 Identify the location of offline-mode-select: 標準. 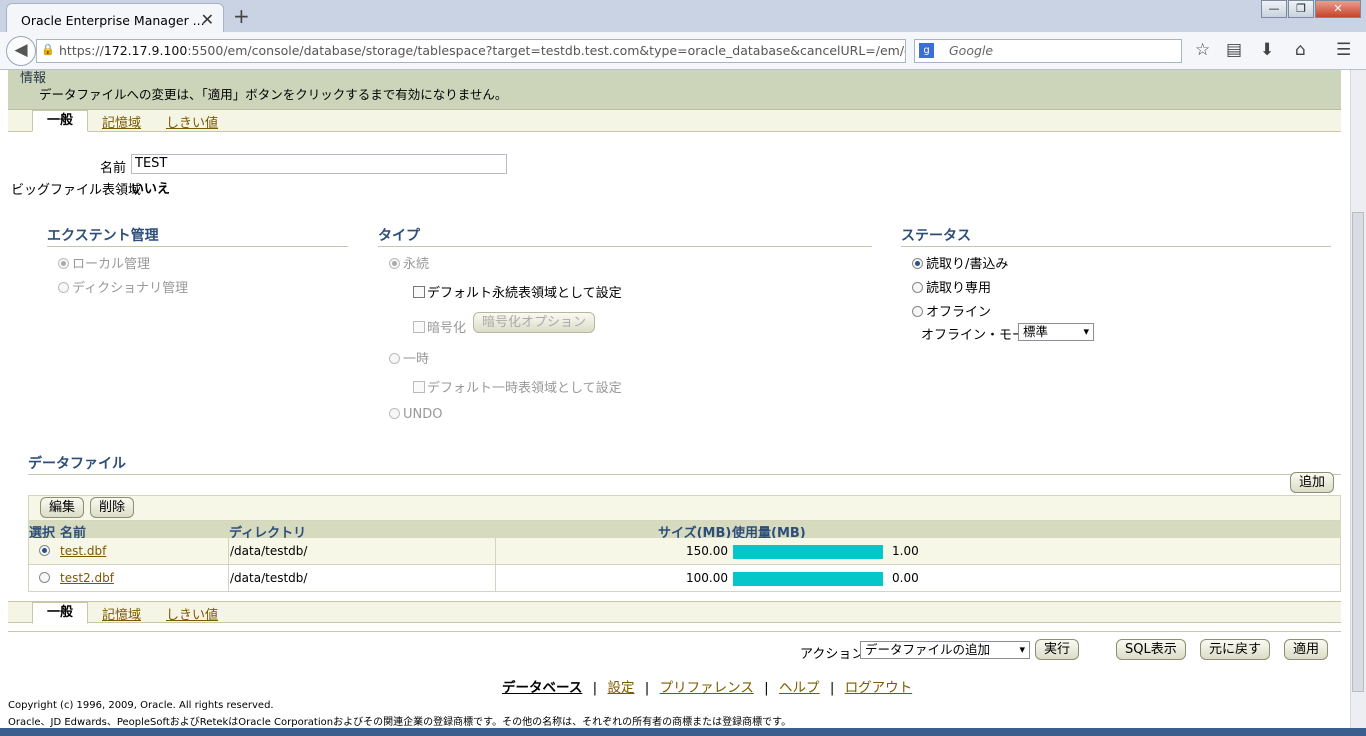
(1056, 332).